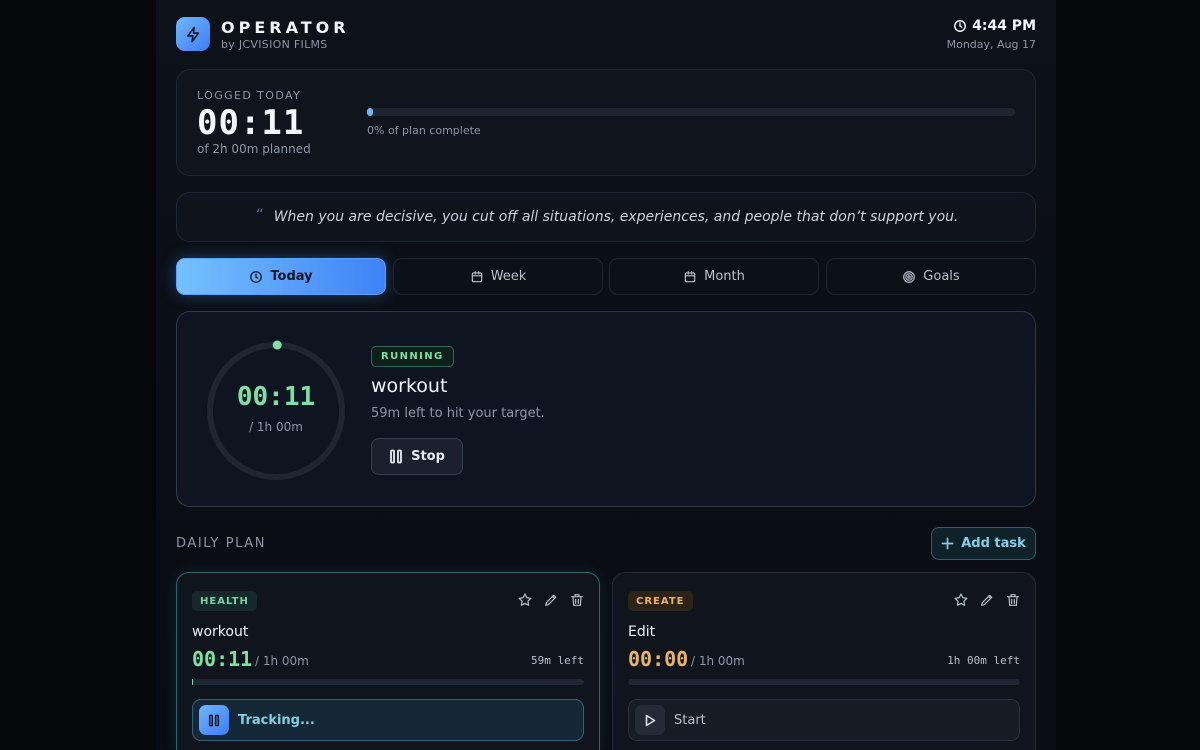  I want to click on logged-time: 00:11, so click(251, 123).